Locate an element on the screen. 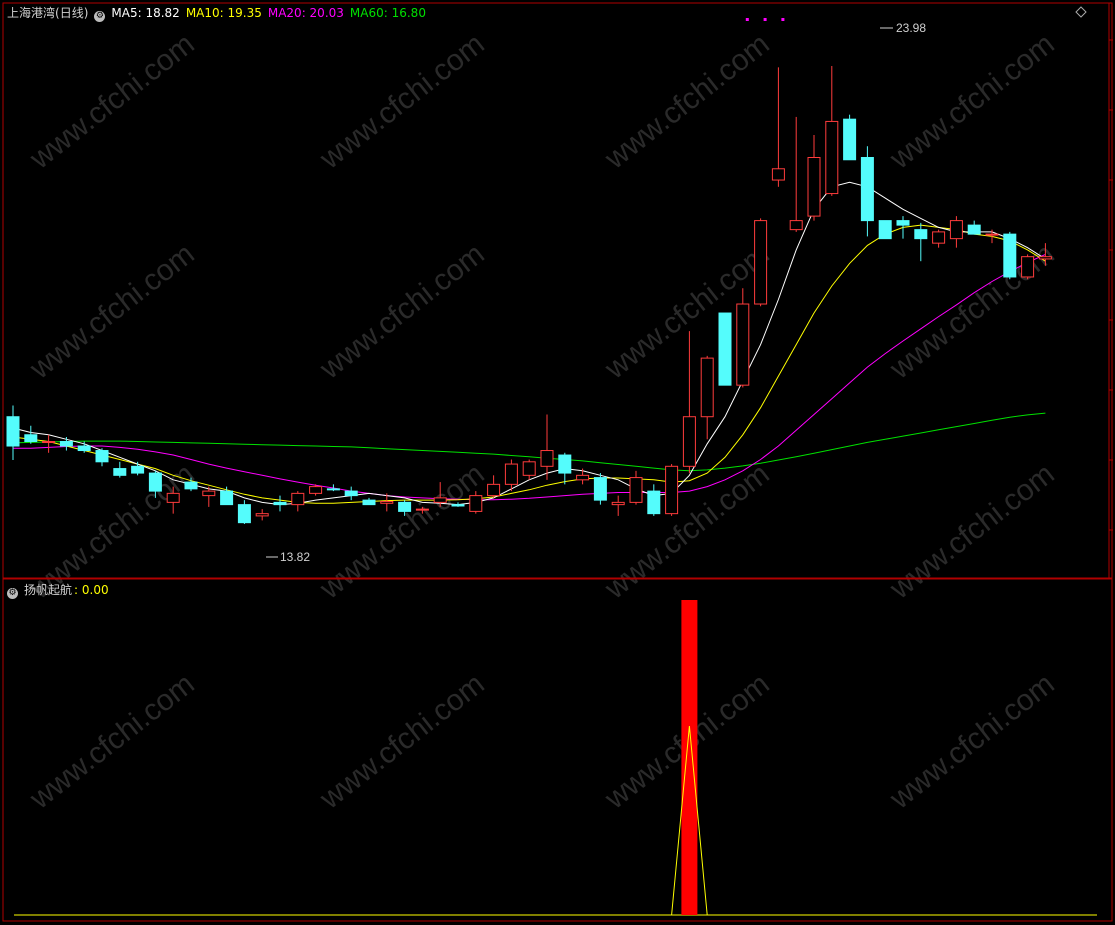  indicator-value: : 0.00 is located at coordinates (91, 590).